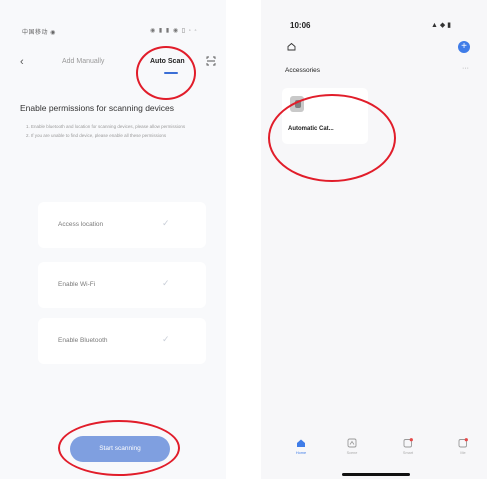 The image size is (487, 479). What do you see at coordinates (97, 108) in the screenshot?
I see `permissions-title: Enable permissions for scanning devices` at bounding box center [97, 108].